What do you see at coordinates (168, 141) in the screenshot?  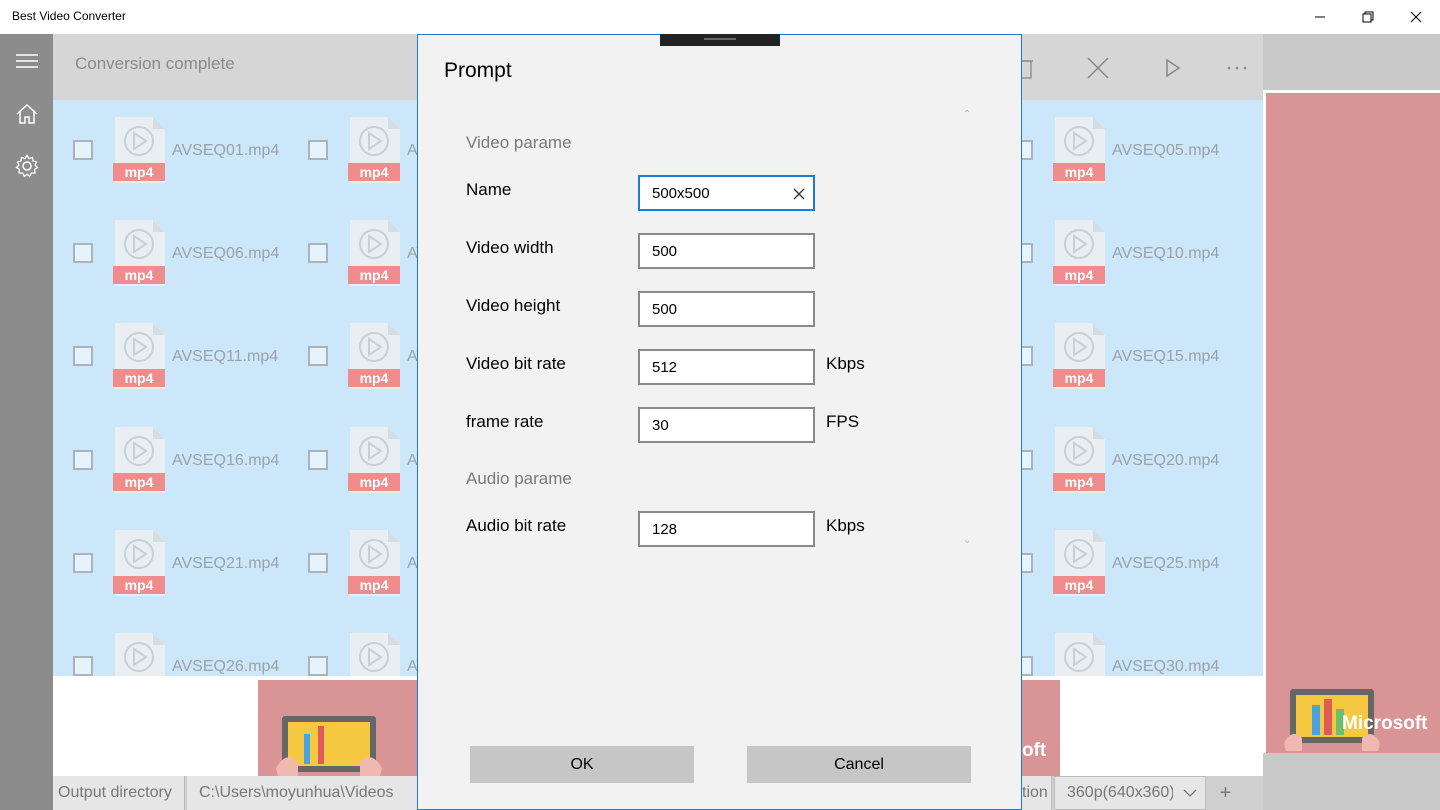 I see `file-item: mp4 AVSEQ01.mp4` at bounding box center [168, 141].